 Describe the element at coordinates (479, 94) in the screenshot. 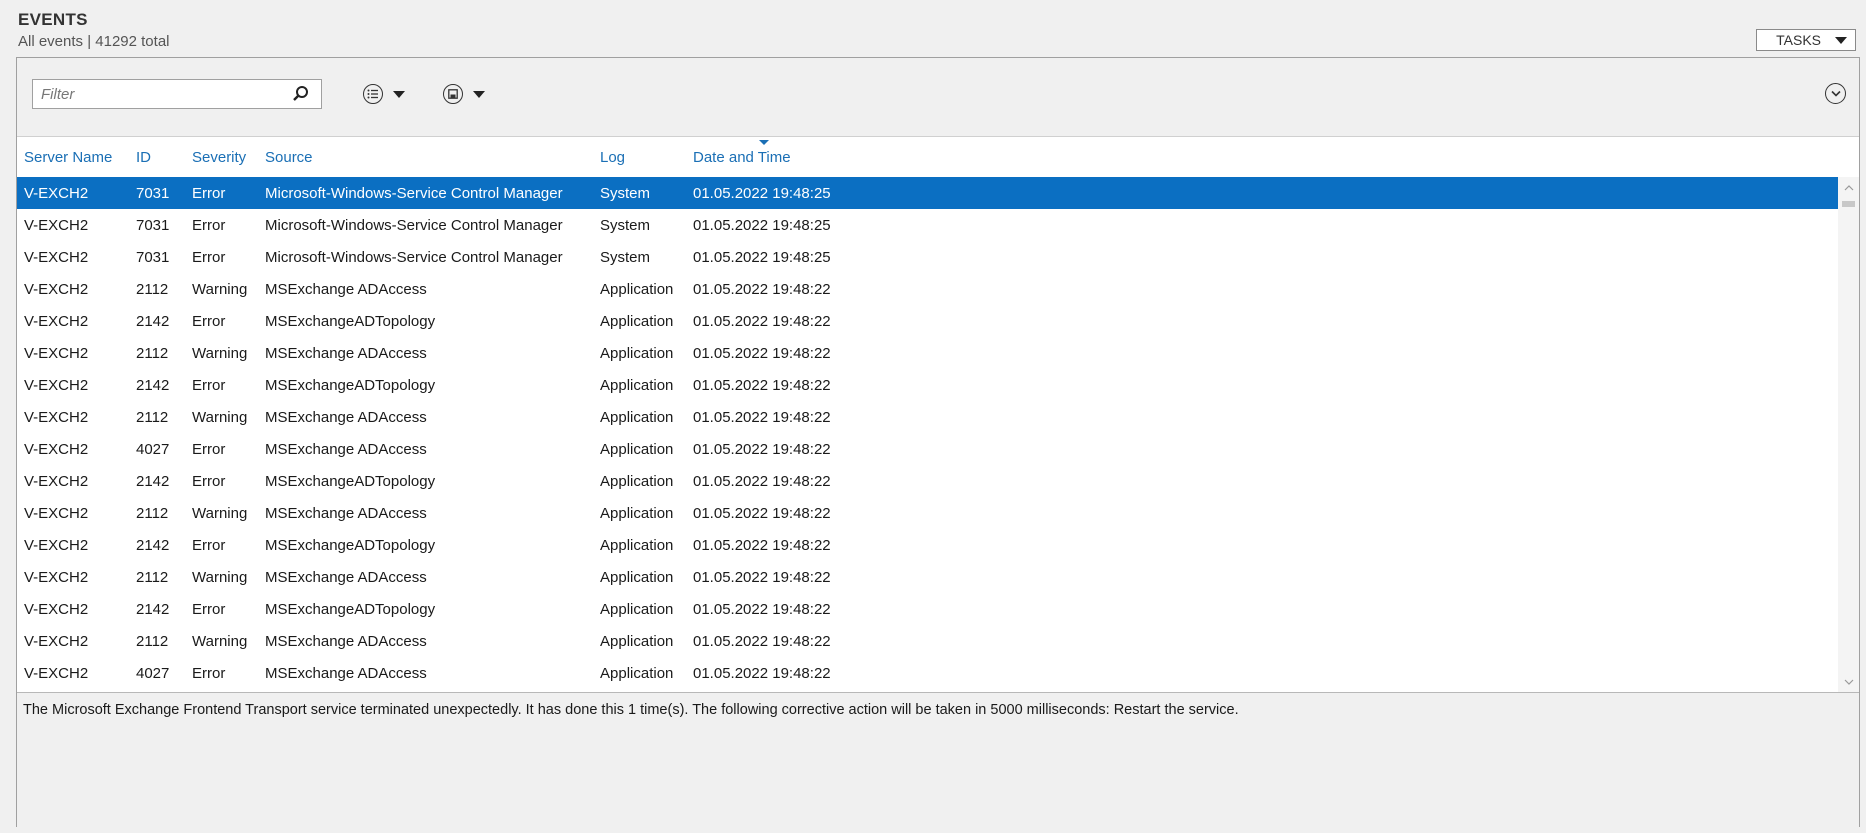

I see `caret-down-icon` at that location.